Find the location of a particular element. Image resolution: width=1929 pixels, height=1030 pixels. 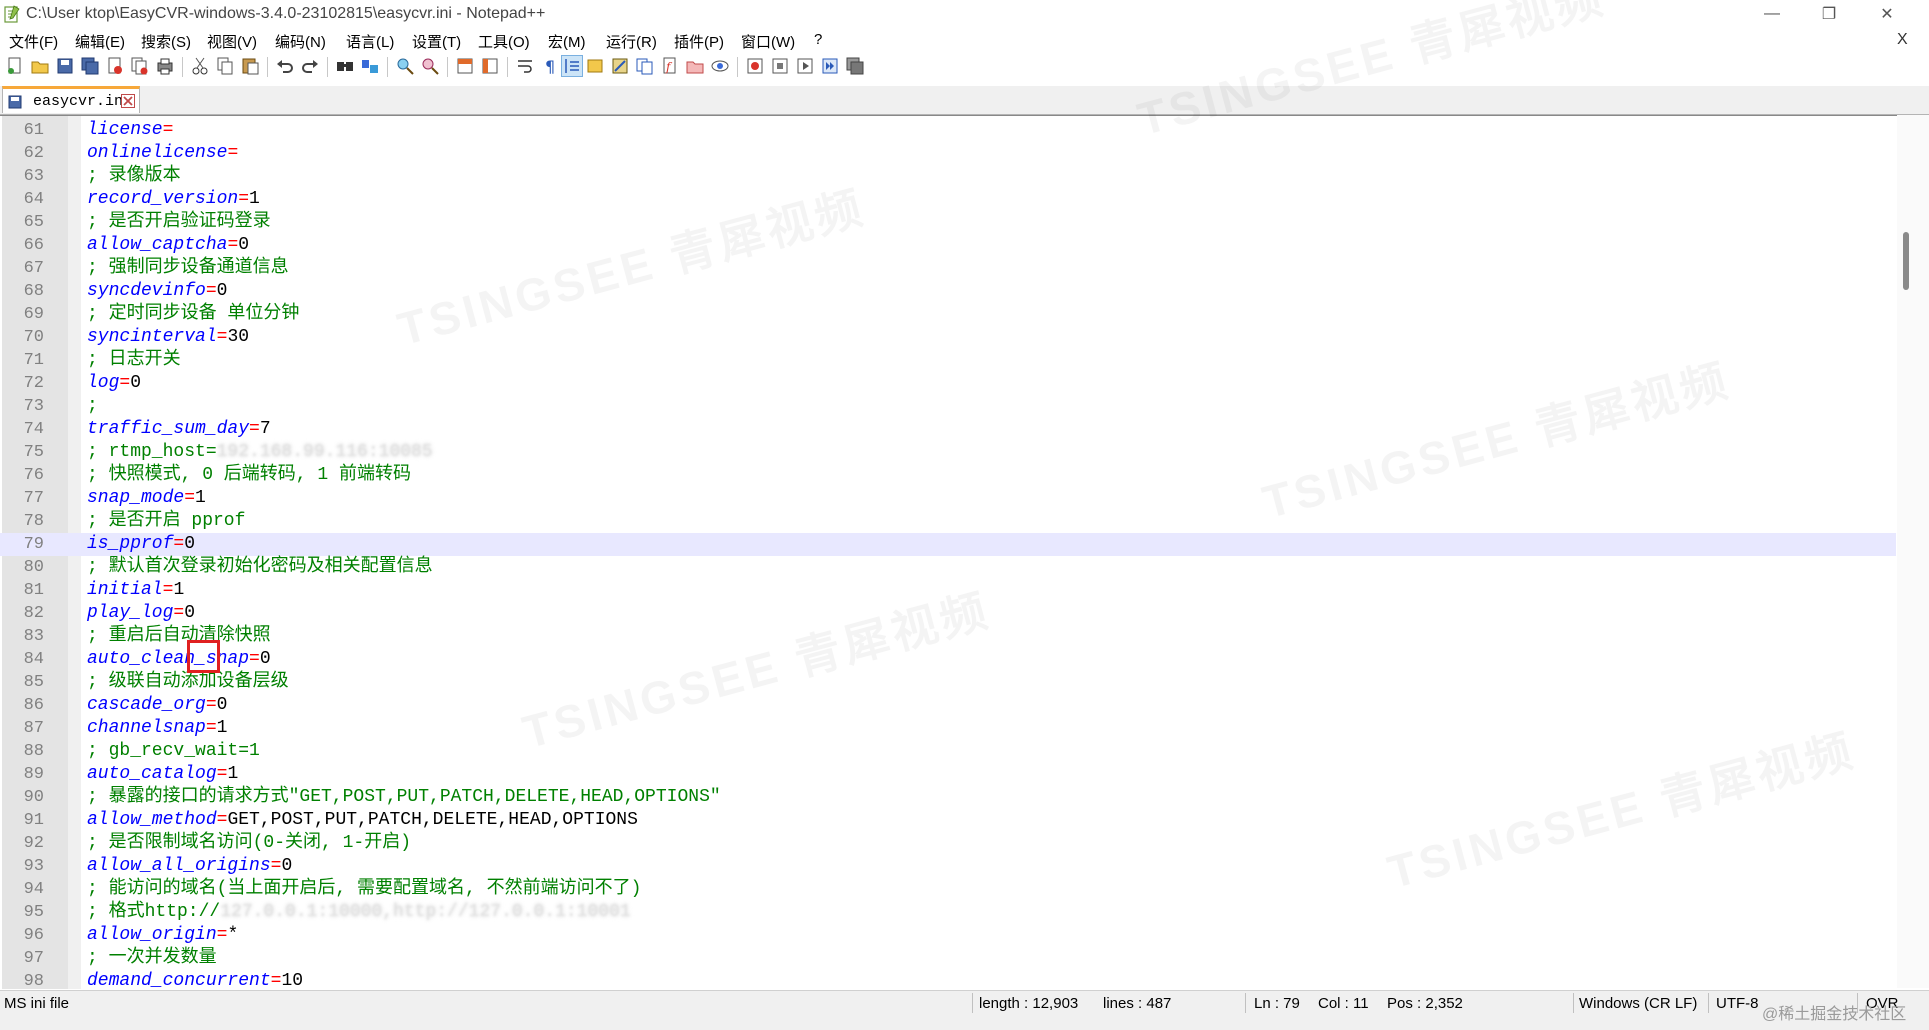

code-line: 84 auto_clean_snap=0 is located at coordinates (948, 659).